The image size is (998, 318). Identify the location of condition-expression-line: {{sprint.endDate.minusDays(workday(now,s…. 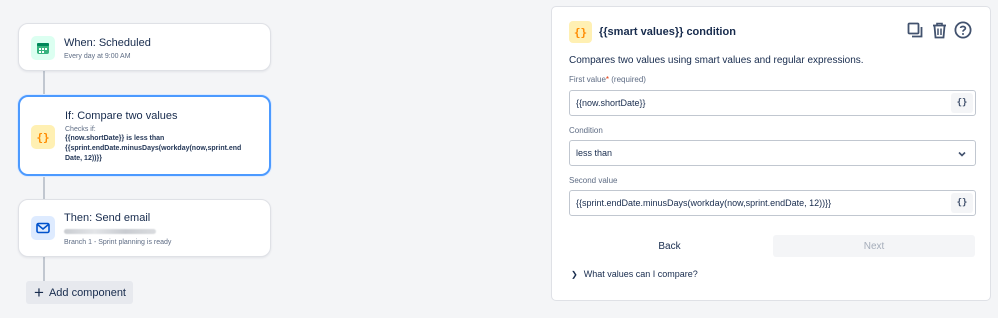
(153, 148).